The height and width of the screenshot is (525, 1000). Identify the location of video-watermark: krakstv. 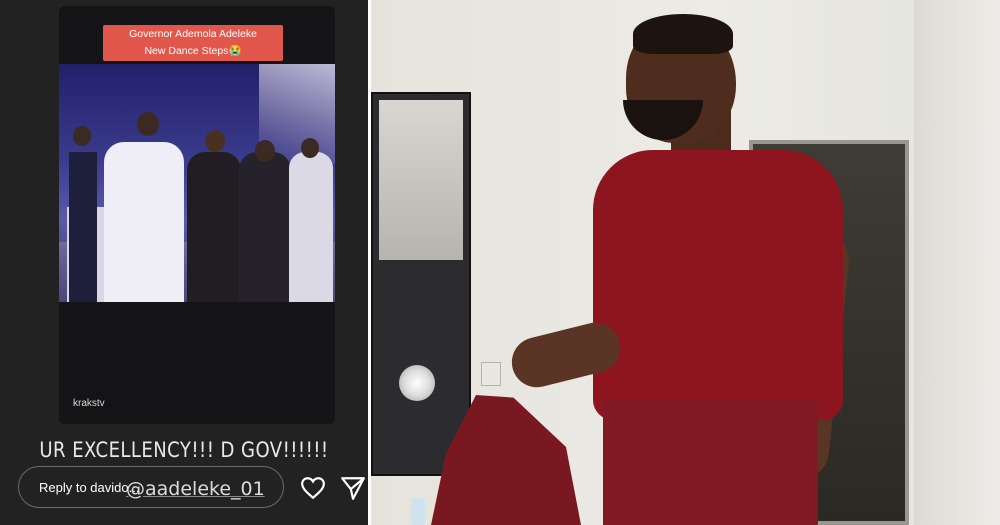
(89, 403).